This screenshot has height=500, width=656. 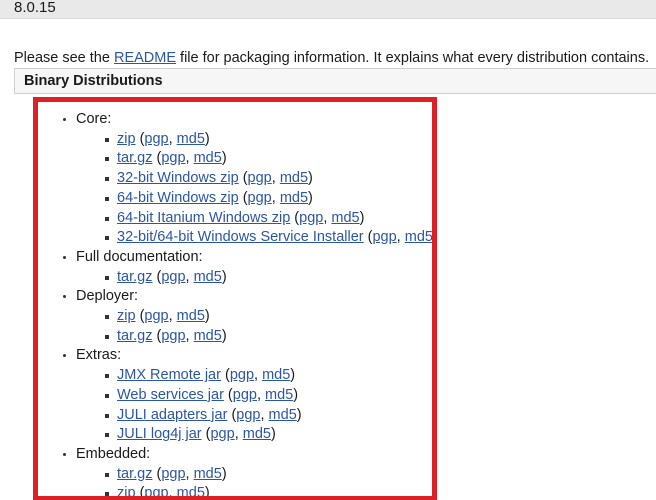 I want to click on download-item: JULI adapters jar (pgp, md5), so click(x=268, y=416).